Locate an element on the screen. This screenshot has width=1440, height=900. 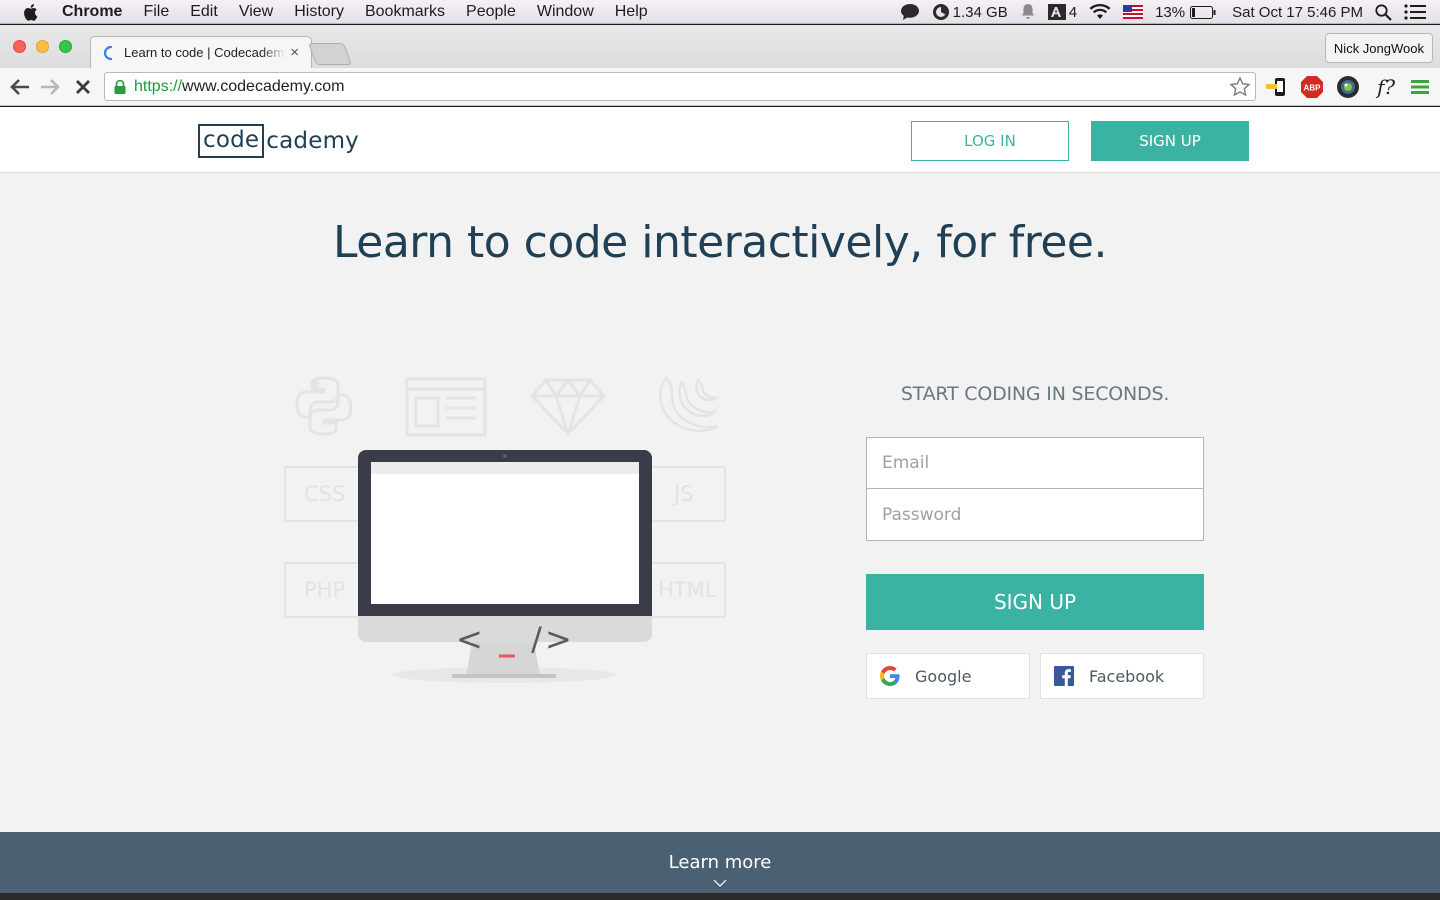
url-scheme: https:// is located at coordinates (158, 86).